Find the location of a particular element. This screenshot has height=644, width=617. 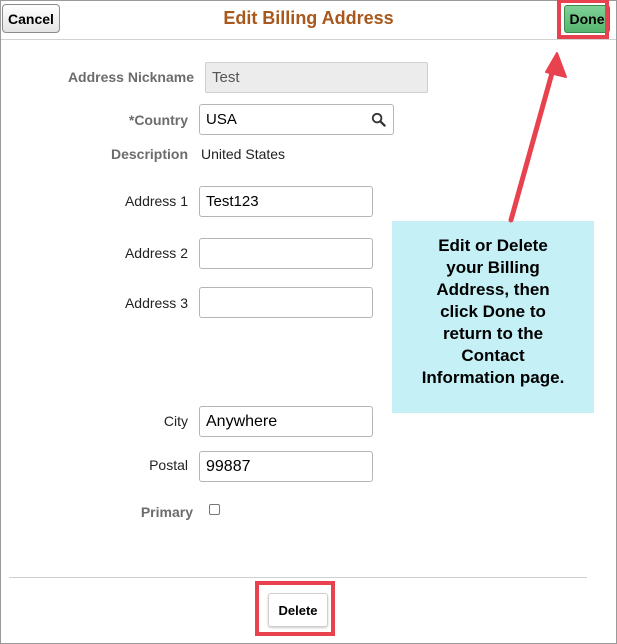

arrow-icon is located at coordinates (537, 137).